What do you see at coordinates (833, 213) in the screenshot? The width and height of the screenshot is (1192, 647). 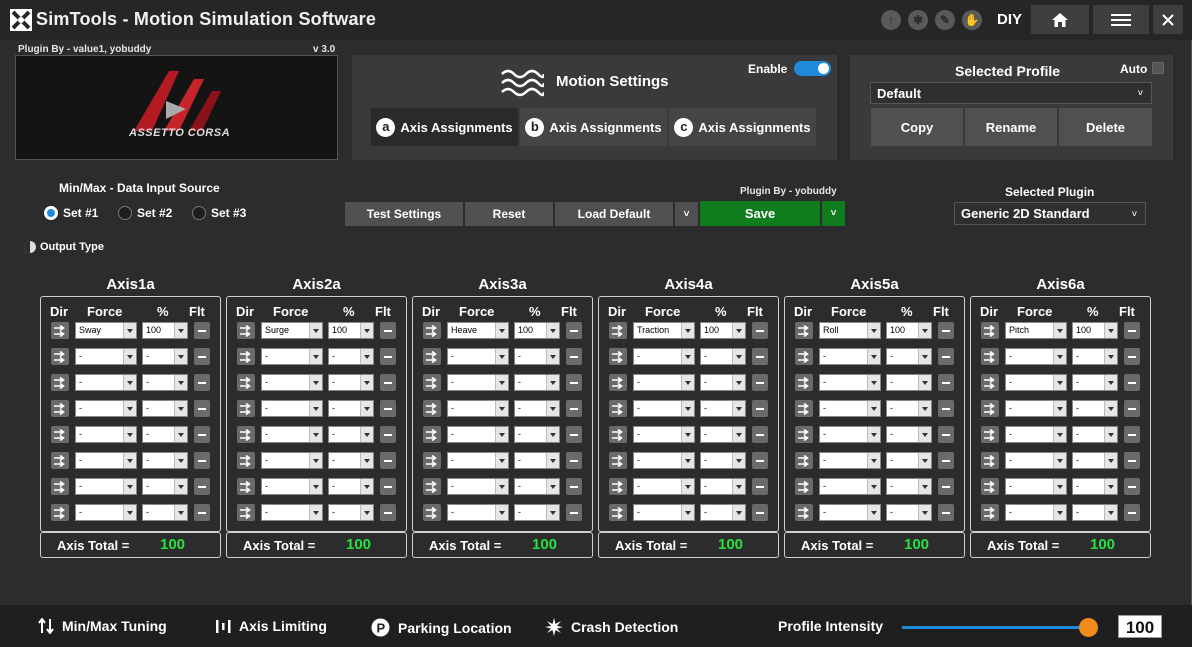 I see `save-dropdown-button: ˅` at bounding box center [833, 213].